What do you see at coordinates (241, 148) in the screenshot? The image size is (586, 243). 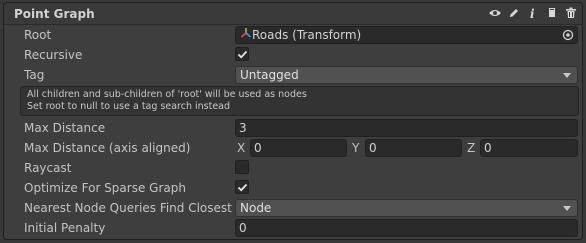 I see `x-axis-label: X` at bounding box center [241, 148].